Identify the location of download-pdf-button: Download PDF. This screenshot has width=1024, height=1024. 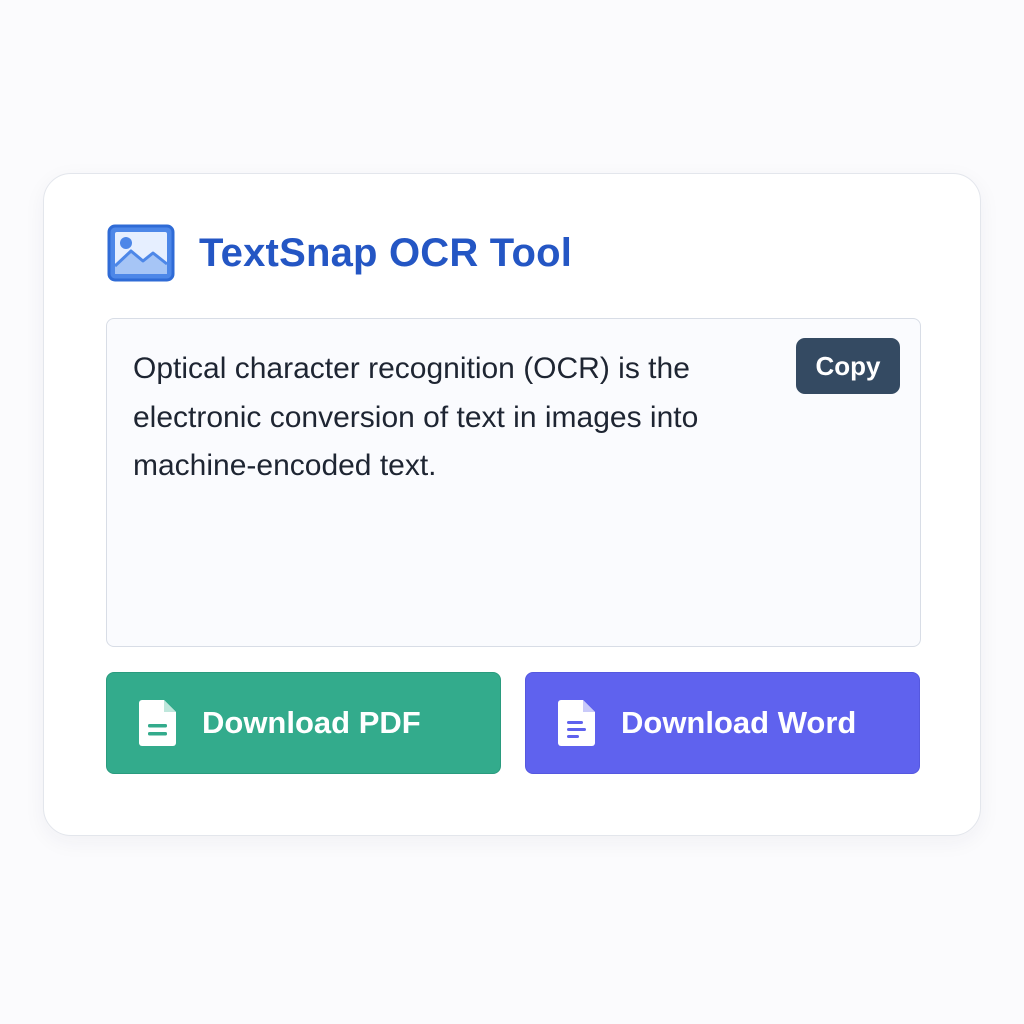
(303, 723).